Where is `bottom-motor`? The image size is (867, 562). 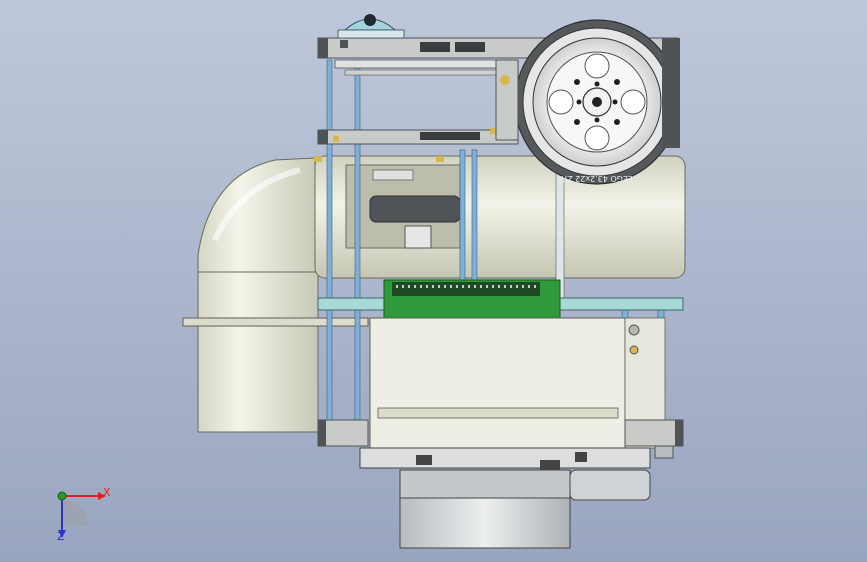 bottom-motor is located at coordinates (505, 498).